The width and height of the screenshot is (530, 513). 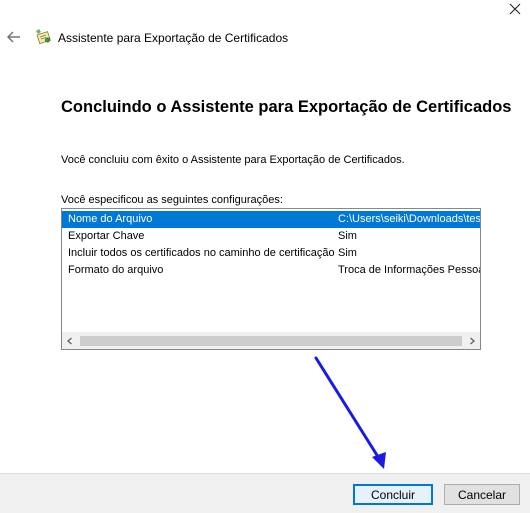 I want to click on scroll-left-icon, so click(x=70, y=341).